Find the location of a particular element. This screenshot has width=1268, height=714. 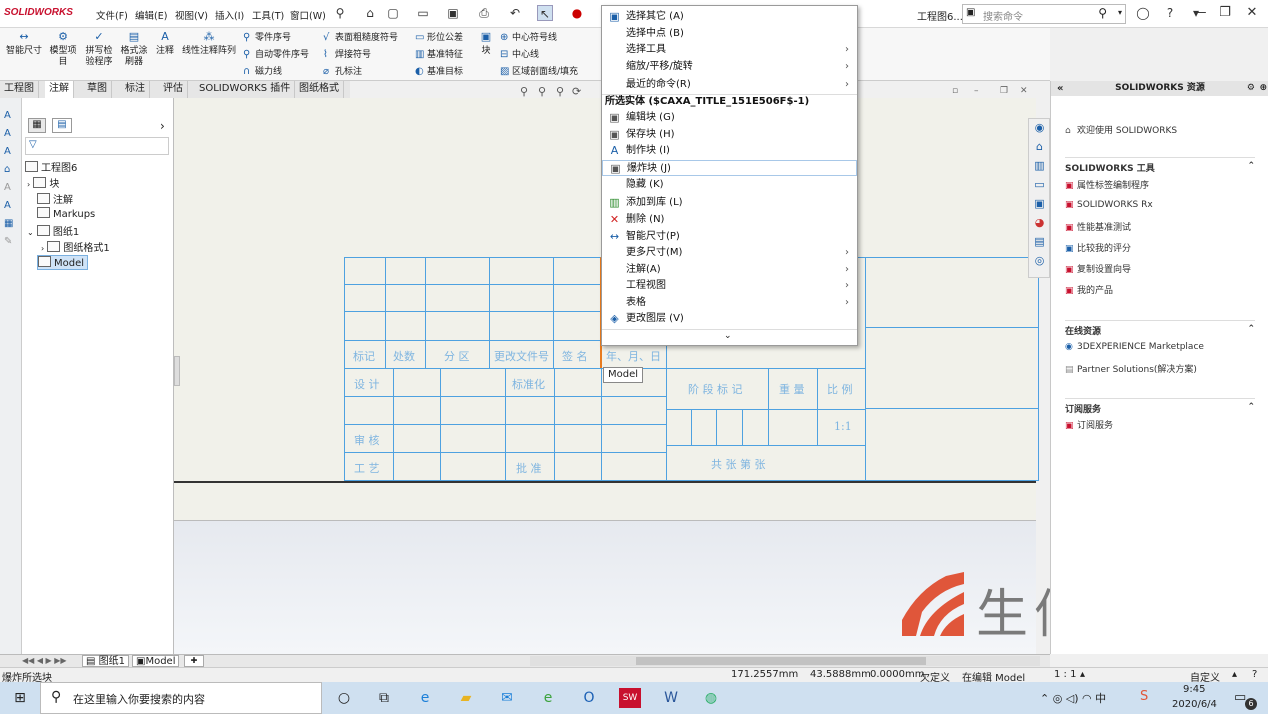

model-items-button: ⚙ 模型项目 is located at coordinates (63, 49).